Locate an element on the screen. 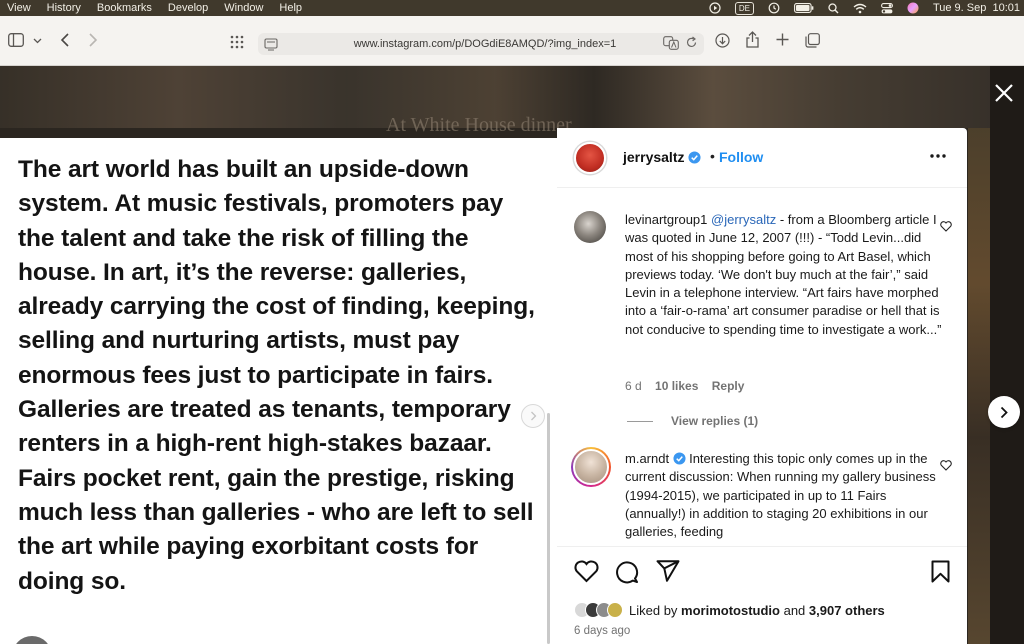 The height and width of the screenshot is (644, 1024). view-replies-button: View replies (1) is located at coordinates (692, 421).